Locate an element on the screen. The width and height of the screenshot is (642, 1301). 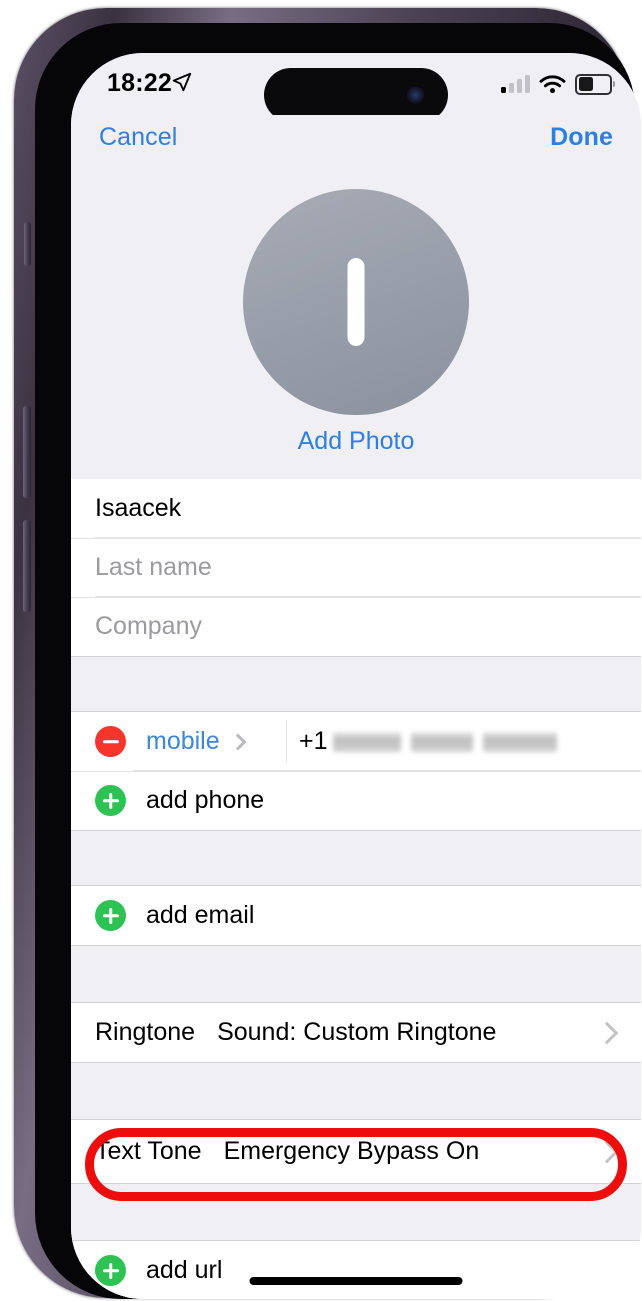
add-phone-label: add phone is located at coordinates (205, 800).